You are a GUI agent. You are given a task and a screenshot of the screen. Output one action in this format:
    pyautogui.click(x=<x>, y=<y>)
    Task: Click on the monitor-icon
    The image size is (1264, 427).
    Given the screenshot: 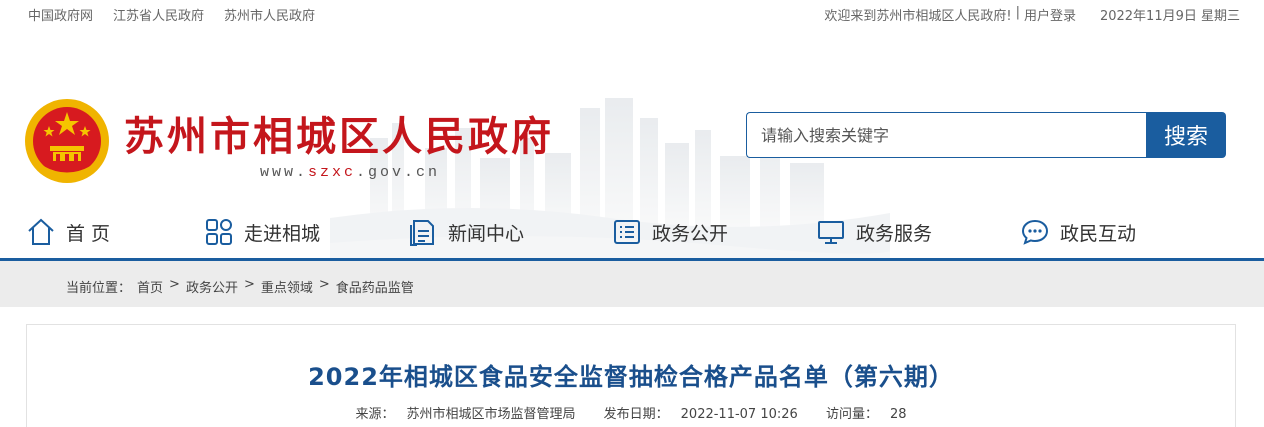 What is the action you would take?
    pyautogui.click(x=831, y=232)
    